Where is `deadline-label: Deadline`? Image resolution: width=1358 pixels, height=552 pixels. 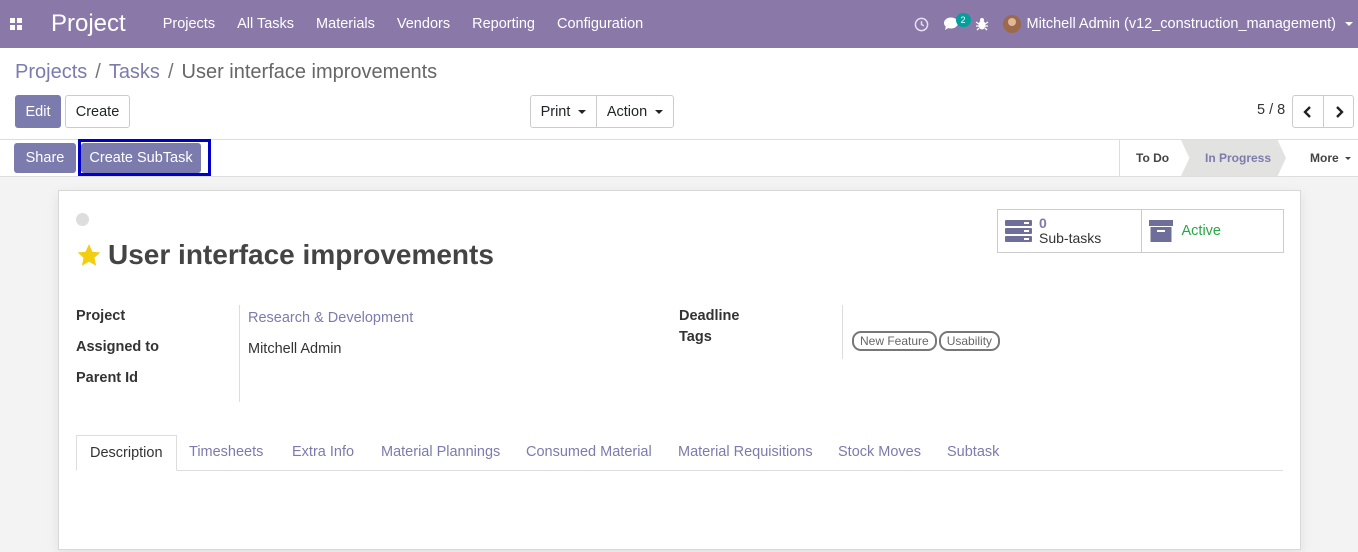
deadline-label: Deadline is located at coordinates (709, 316).